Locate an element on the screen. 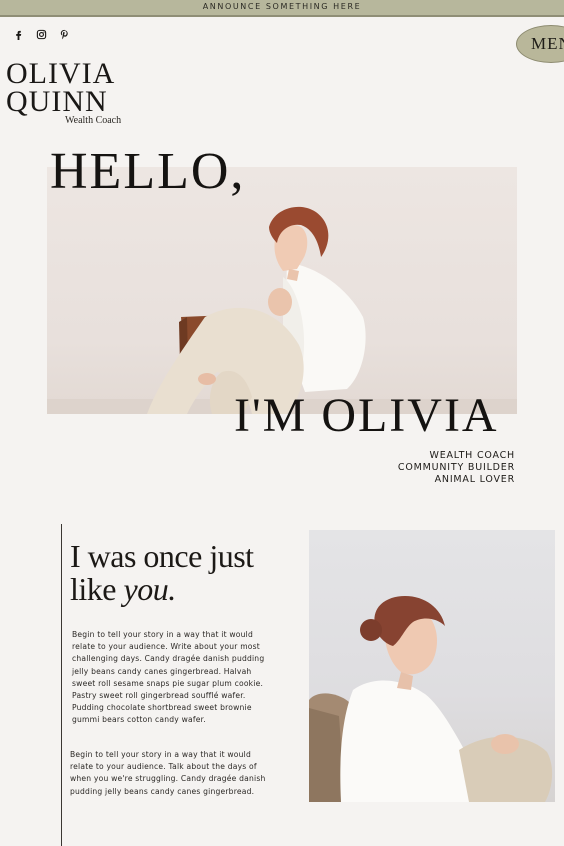 The height and width of the screenshot is (846, 564). instagram-icon is located at coordinates (41, 34).